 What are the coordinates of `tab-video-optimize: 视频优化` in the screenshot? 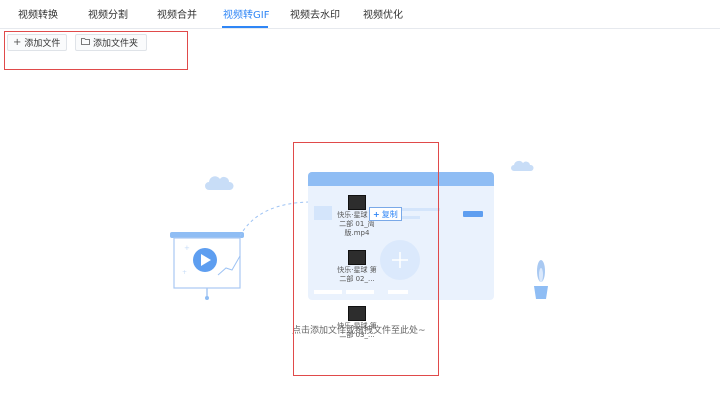 It's located at (383, 13).